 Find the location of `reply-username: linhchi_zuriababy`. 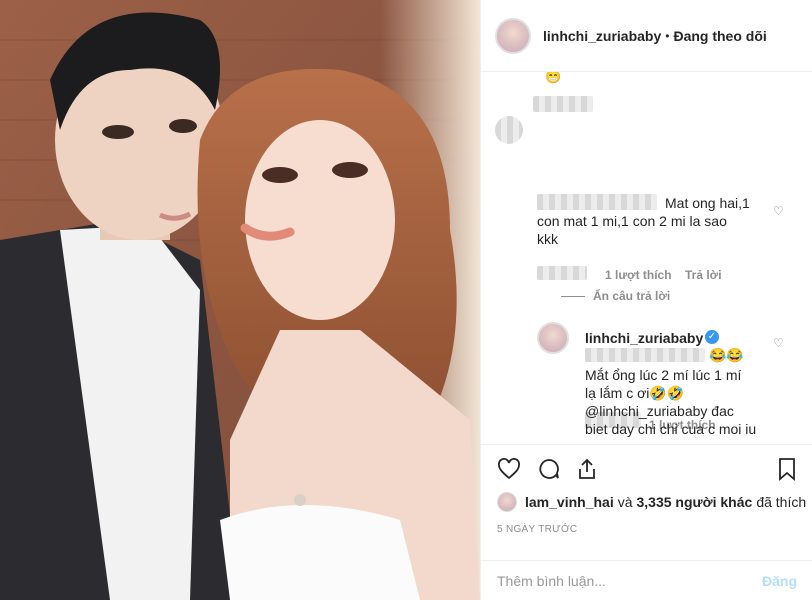

reply-username: linhchi_zuriababy is located at coordinates (644, 338).